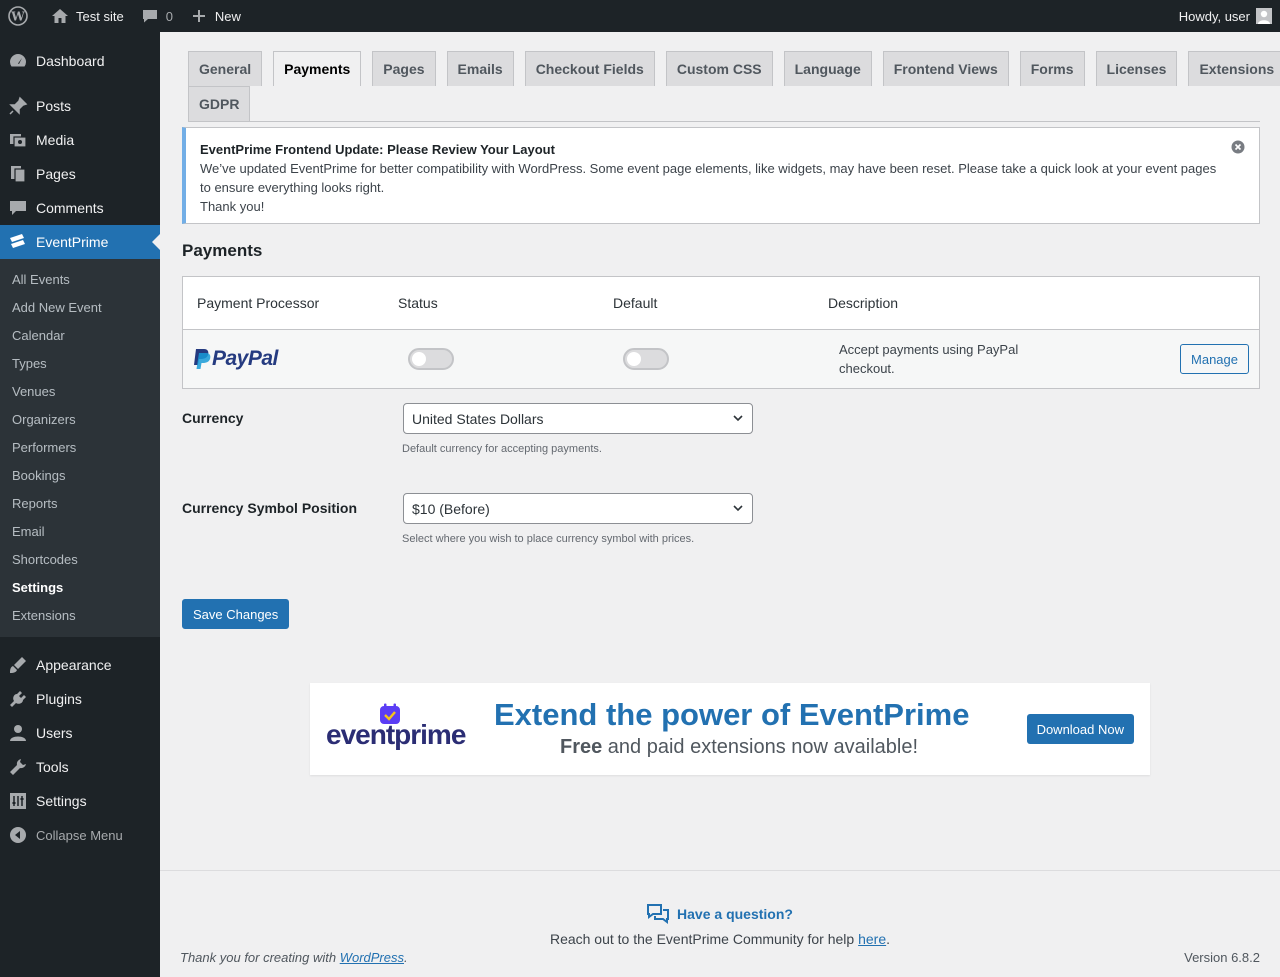  Describe the element at coordinates (290, 359) in the screenshot. I see `paypal-logo: PayPal` at that location.